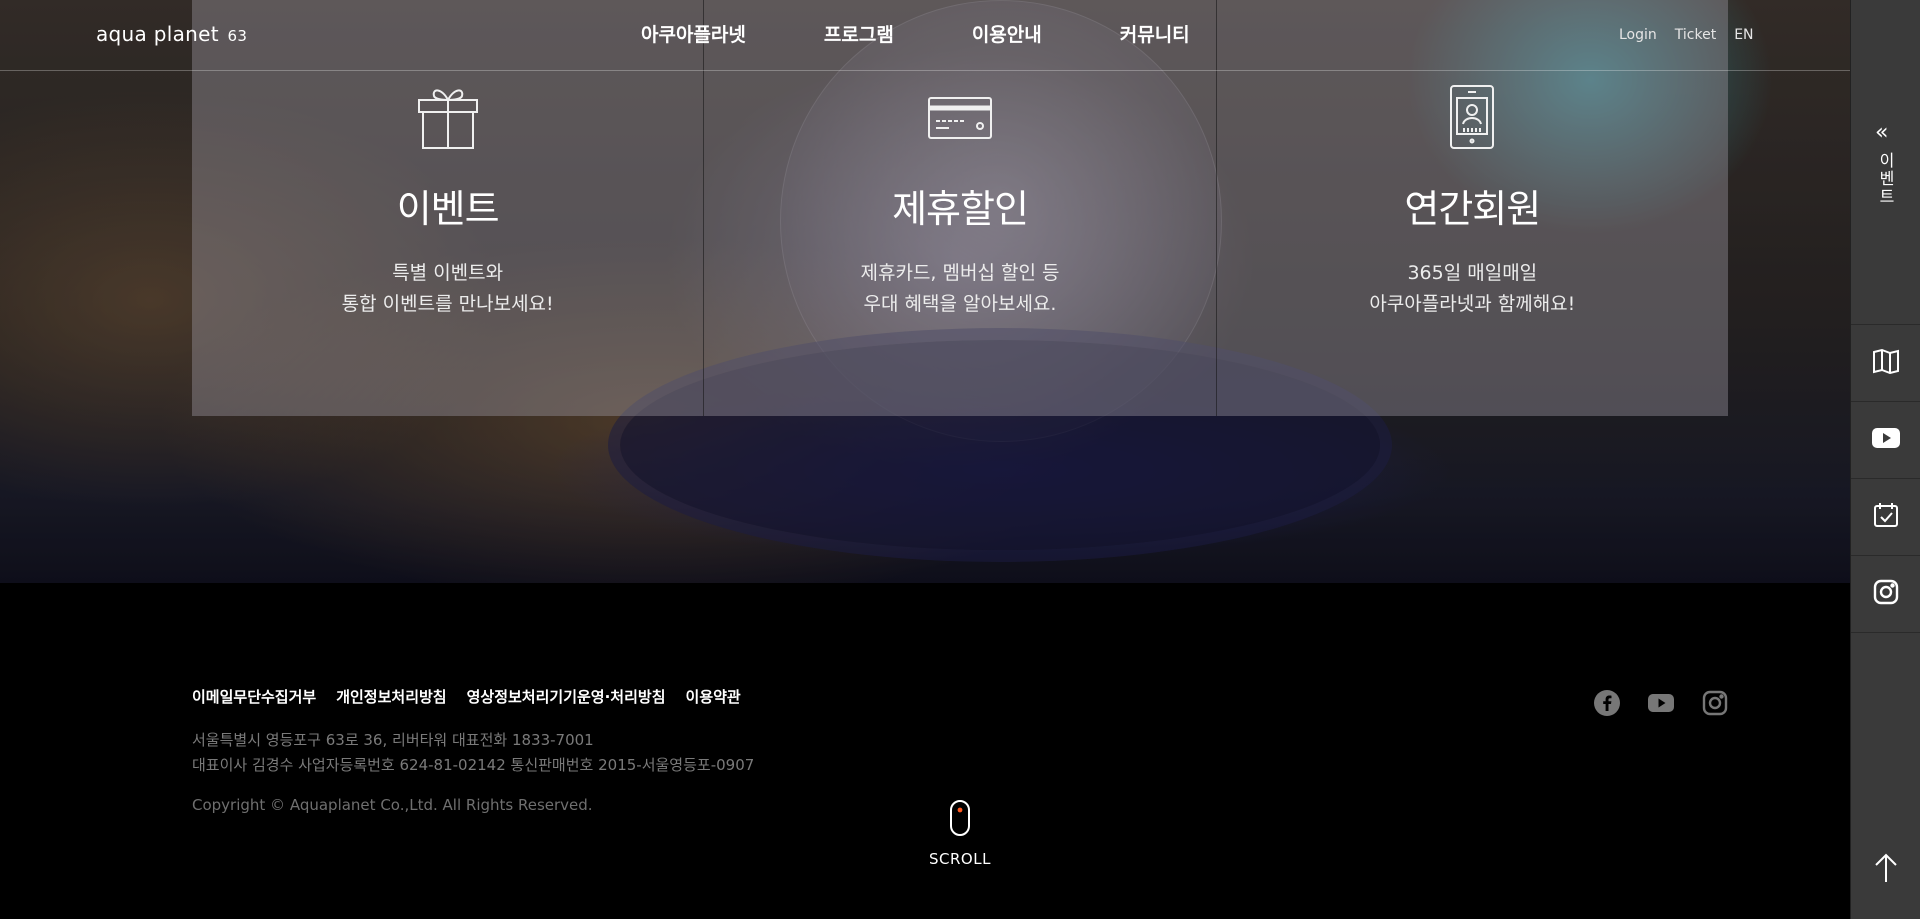  Describe the element at coordinates (448, 119) in the screenshot. I see `gift-icon` at that location.